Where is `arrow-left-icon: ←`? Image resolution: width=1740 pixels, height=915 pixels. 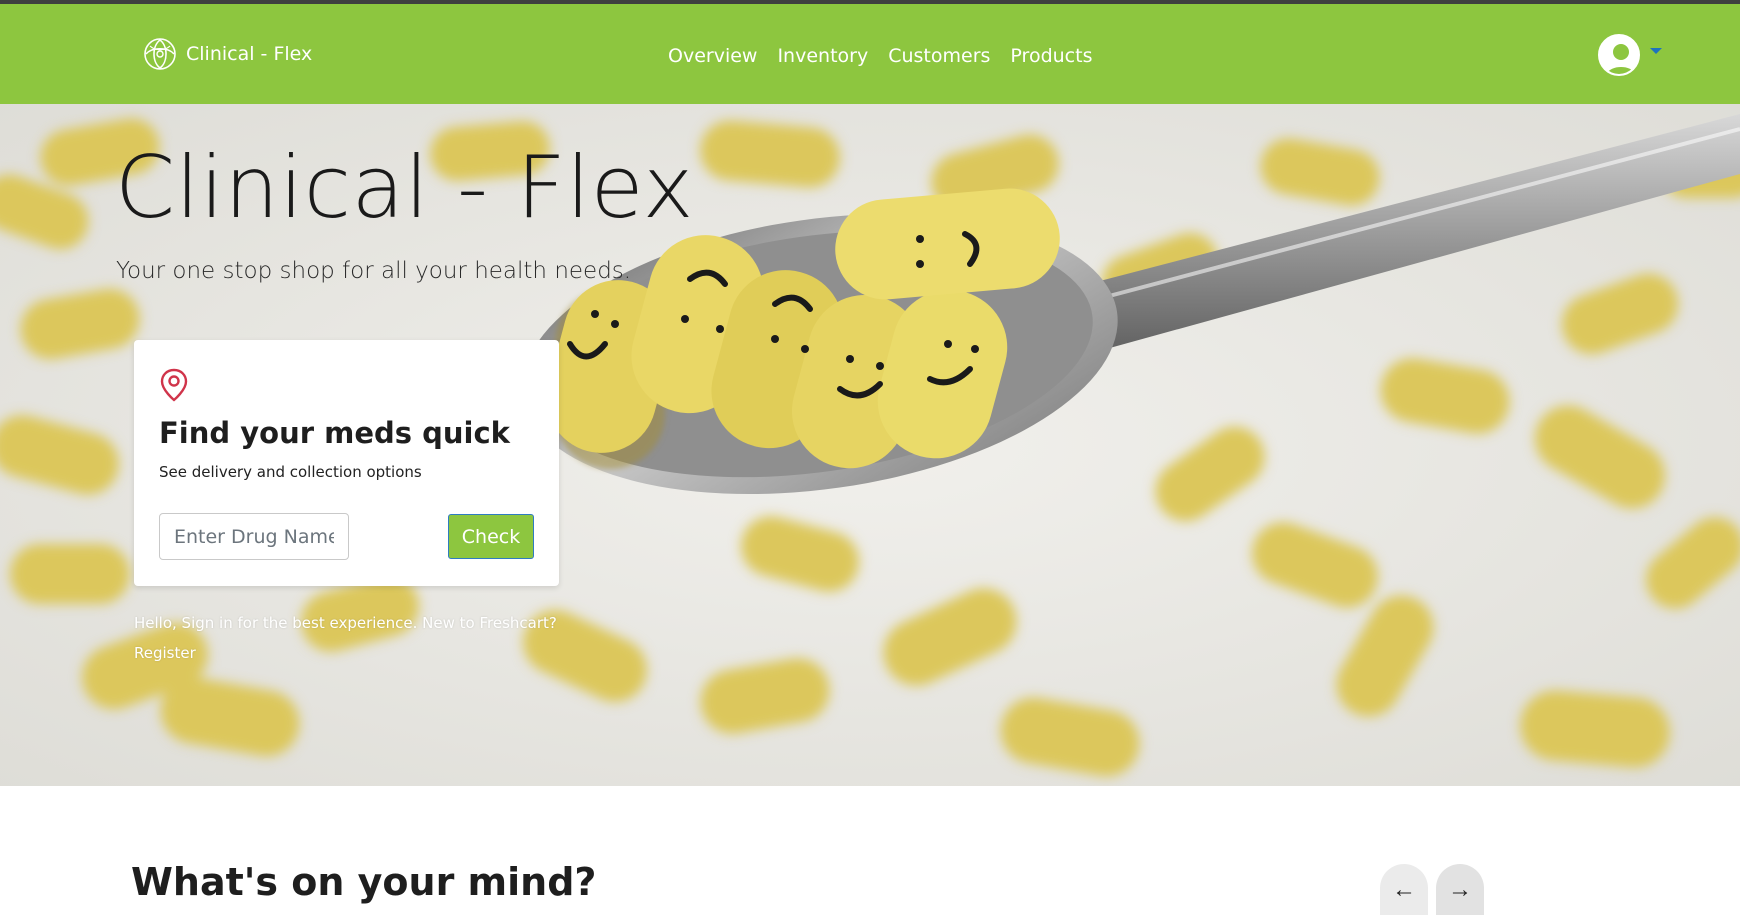 arrow-left-icon: ← is located at coordinates (1404, 889).